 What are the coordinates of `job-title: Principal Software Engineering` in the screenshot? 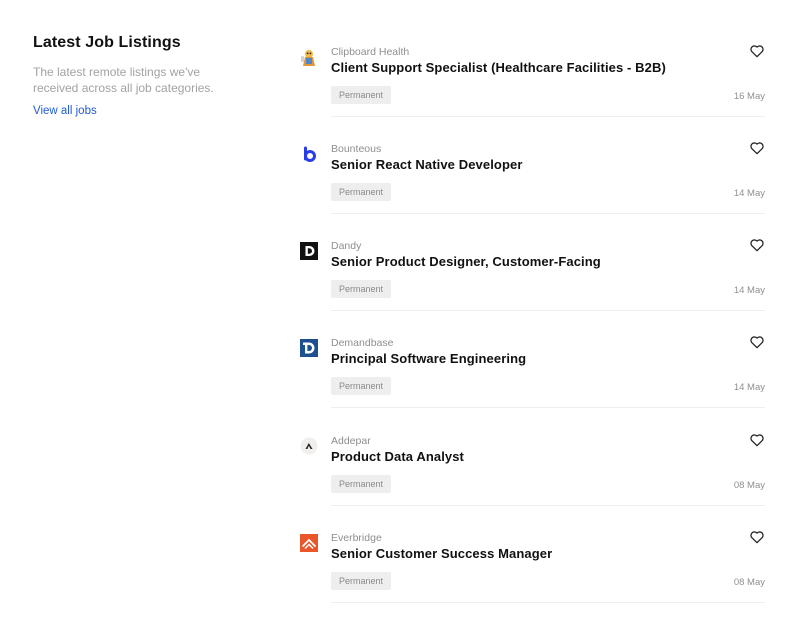 It's located at (428, 359).